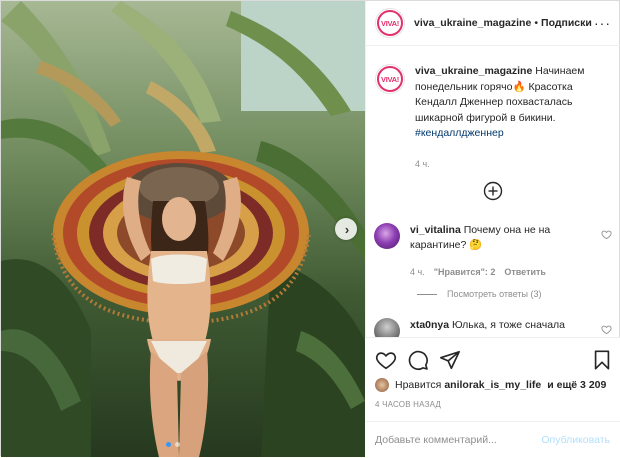  I want to click on heart-icon, so click(386, 360).